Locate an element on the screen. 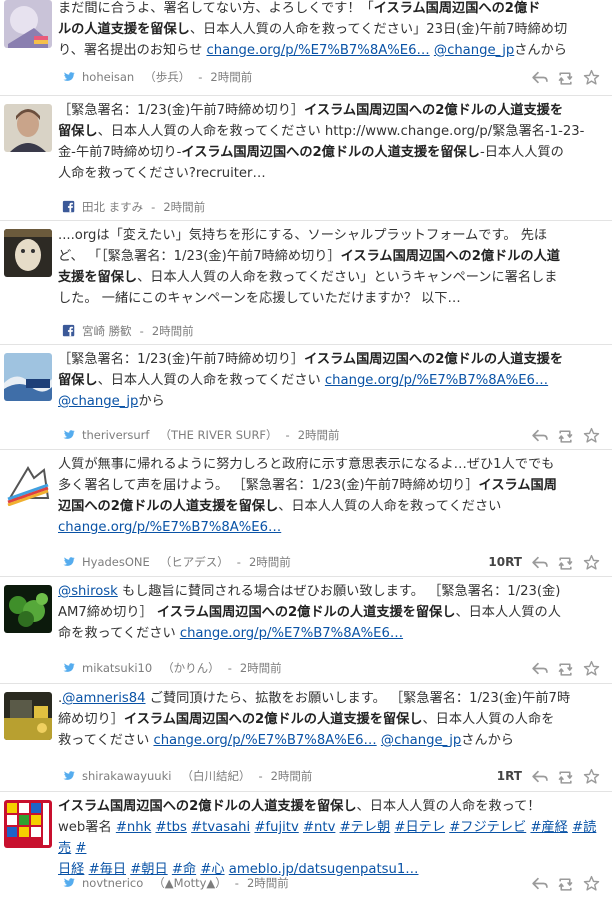 Image resolution: width=612 pixels, height=905 pixels. post-link: #nhk is located at coordinates (133, 827).